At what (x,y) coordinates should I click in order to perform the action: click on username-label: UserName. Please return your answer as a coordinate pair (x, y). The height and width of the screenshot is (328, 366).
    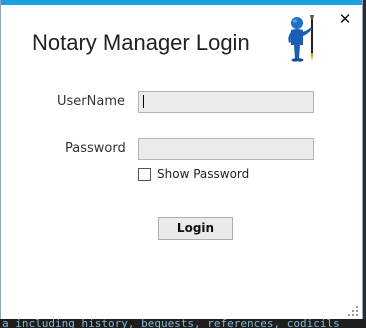
    Looking at the image, I should click on (91, 101).